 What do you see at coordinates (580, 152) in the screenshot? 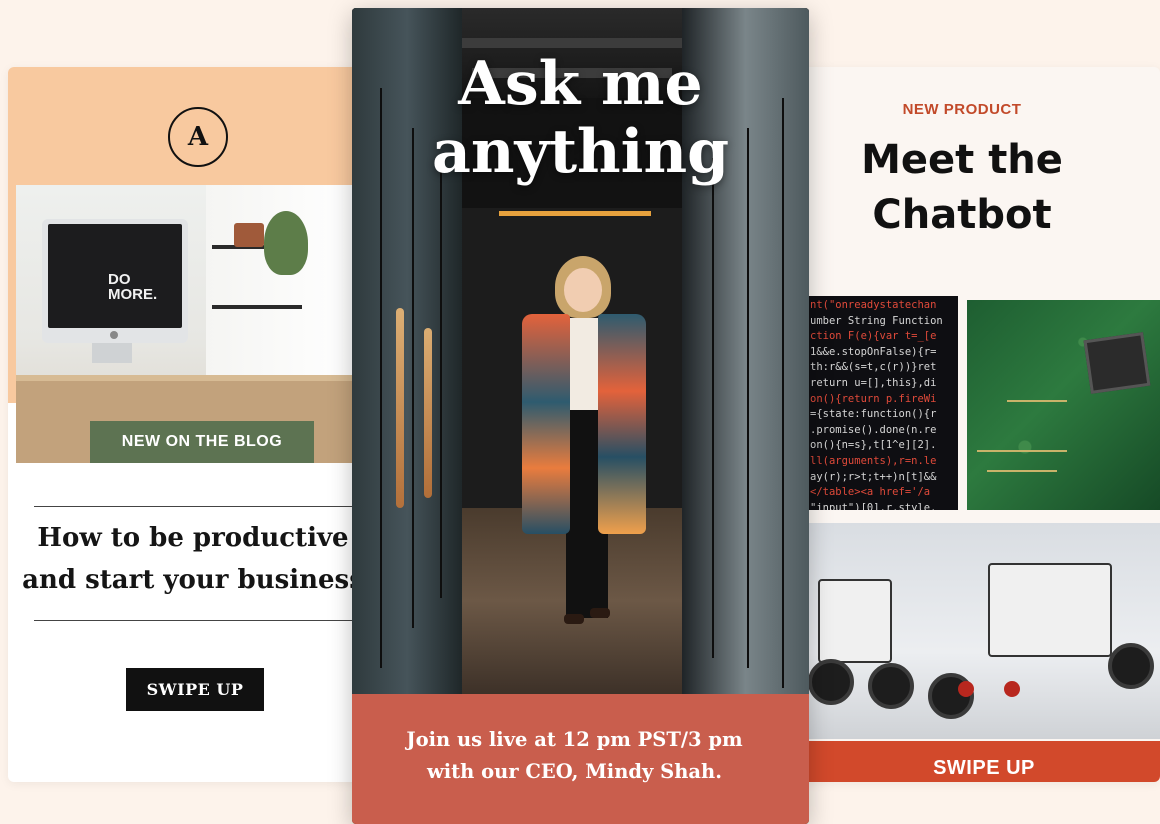
I see `title-line-2: anything` at bounding box center [580, 152].